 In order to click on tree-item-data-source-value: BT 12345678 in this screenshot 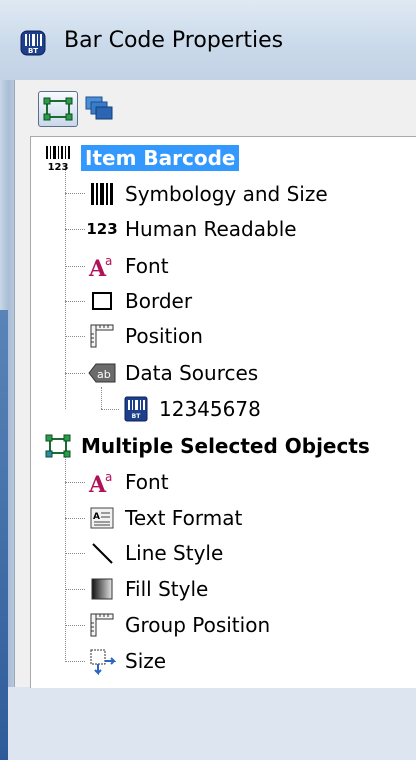, I will do `click(191, 409)`.